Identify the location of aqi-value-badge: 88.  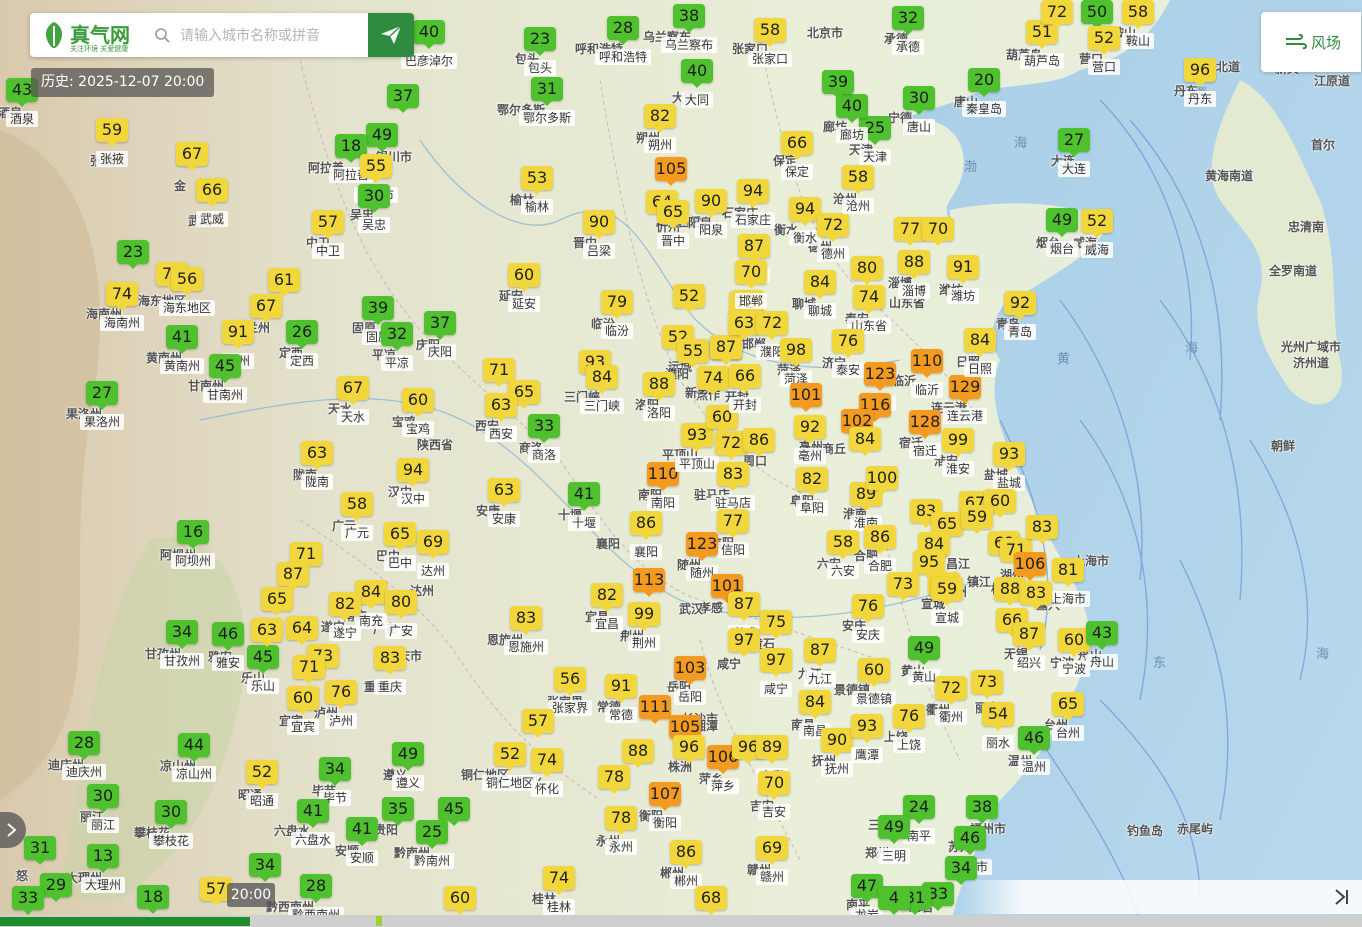
(914, 264).